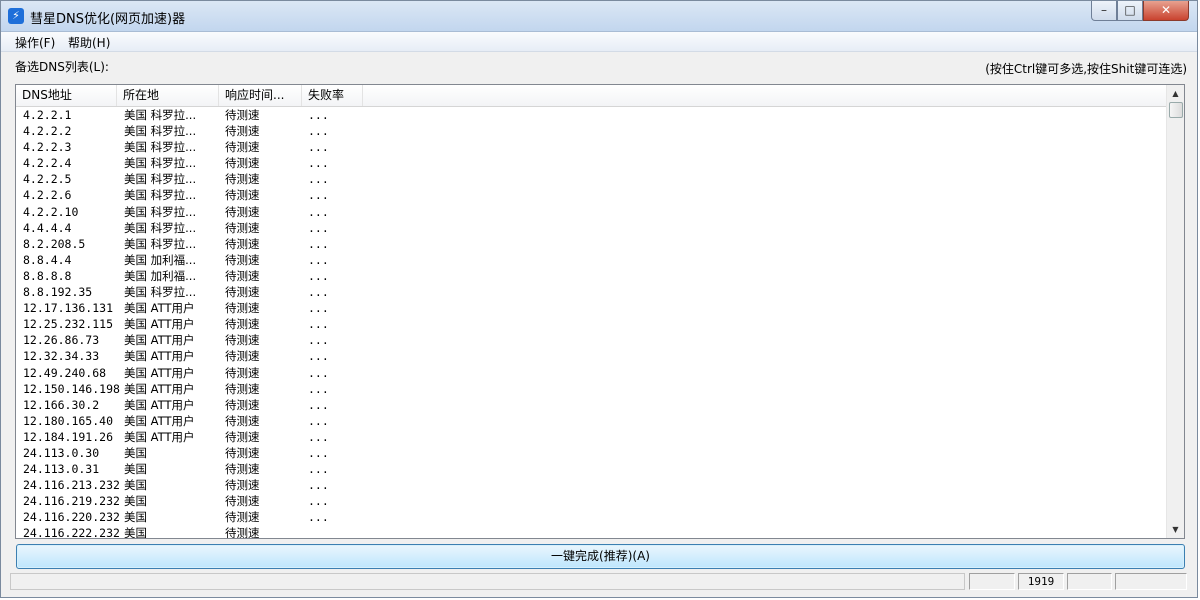  What do you see at coordinates (47, 163) in the screenshot?
I see `cell-dns-address: 4.2.2.4` at bounding box center [47, 163].